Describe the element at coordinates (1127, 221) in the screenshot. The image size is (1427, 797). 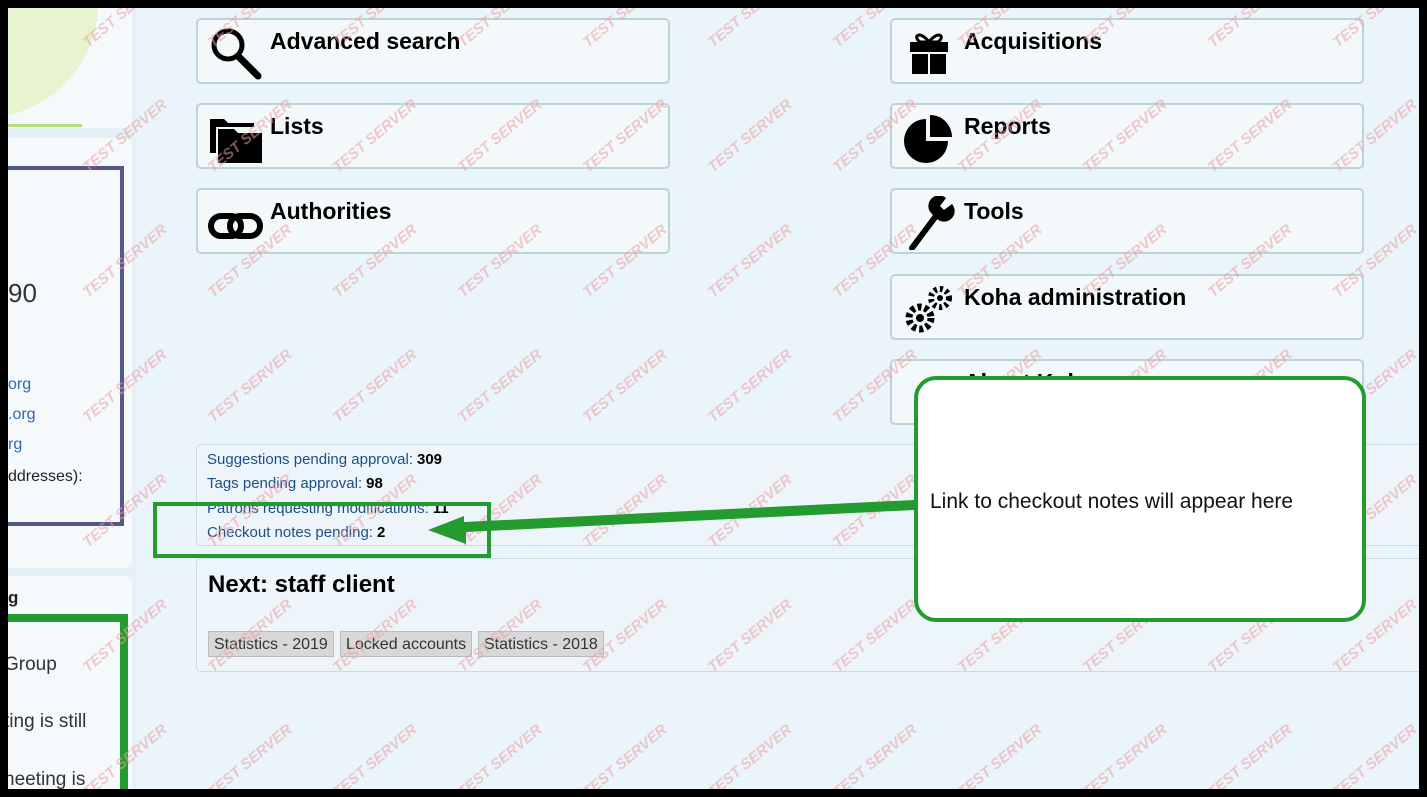
I see `nav-tools: Tools` at that location.